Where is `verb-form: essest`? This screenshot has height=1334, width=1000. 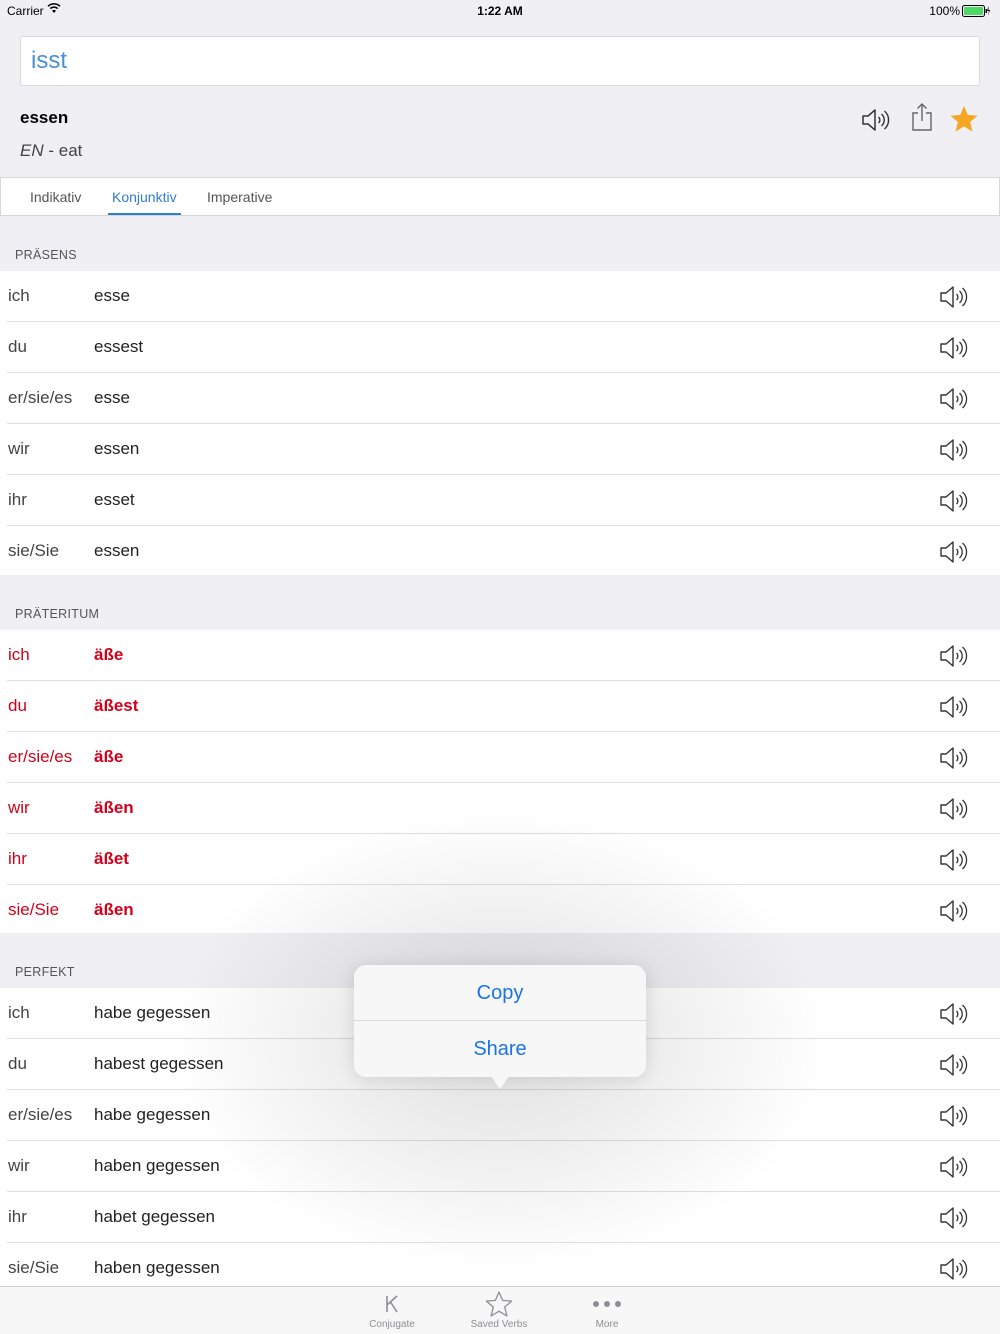 verb-form: essest is located at coordinates (119, 346).